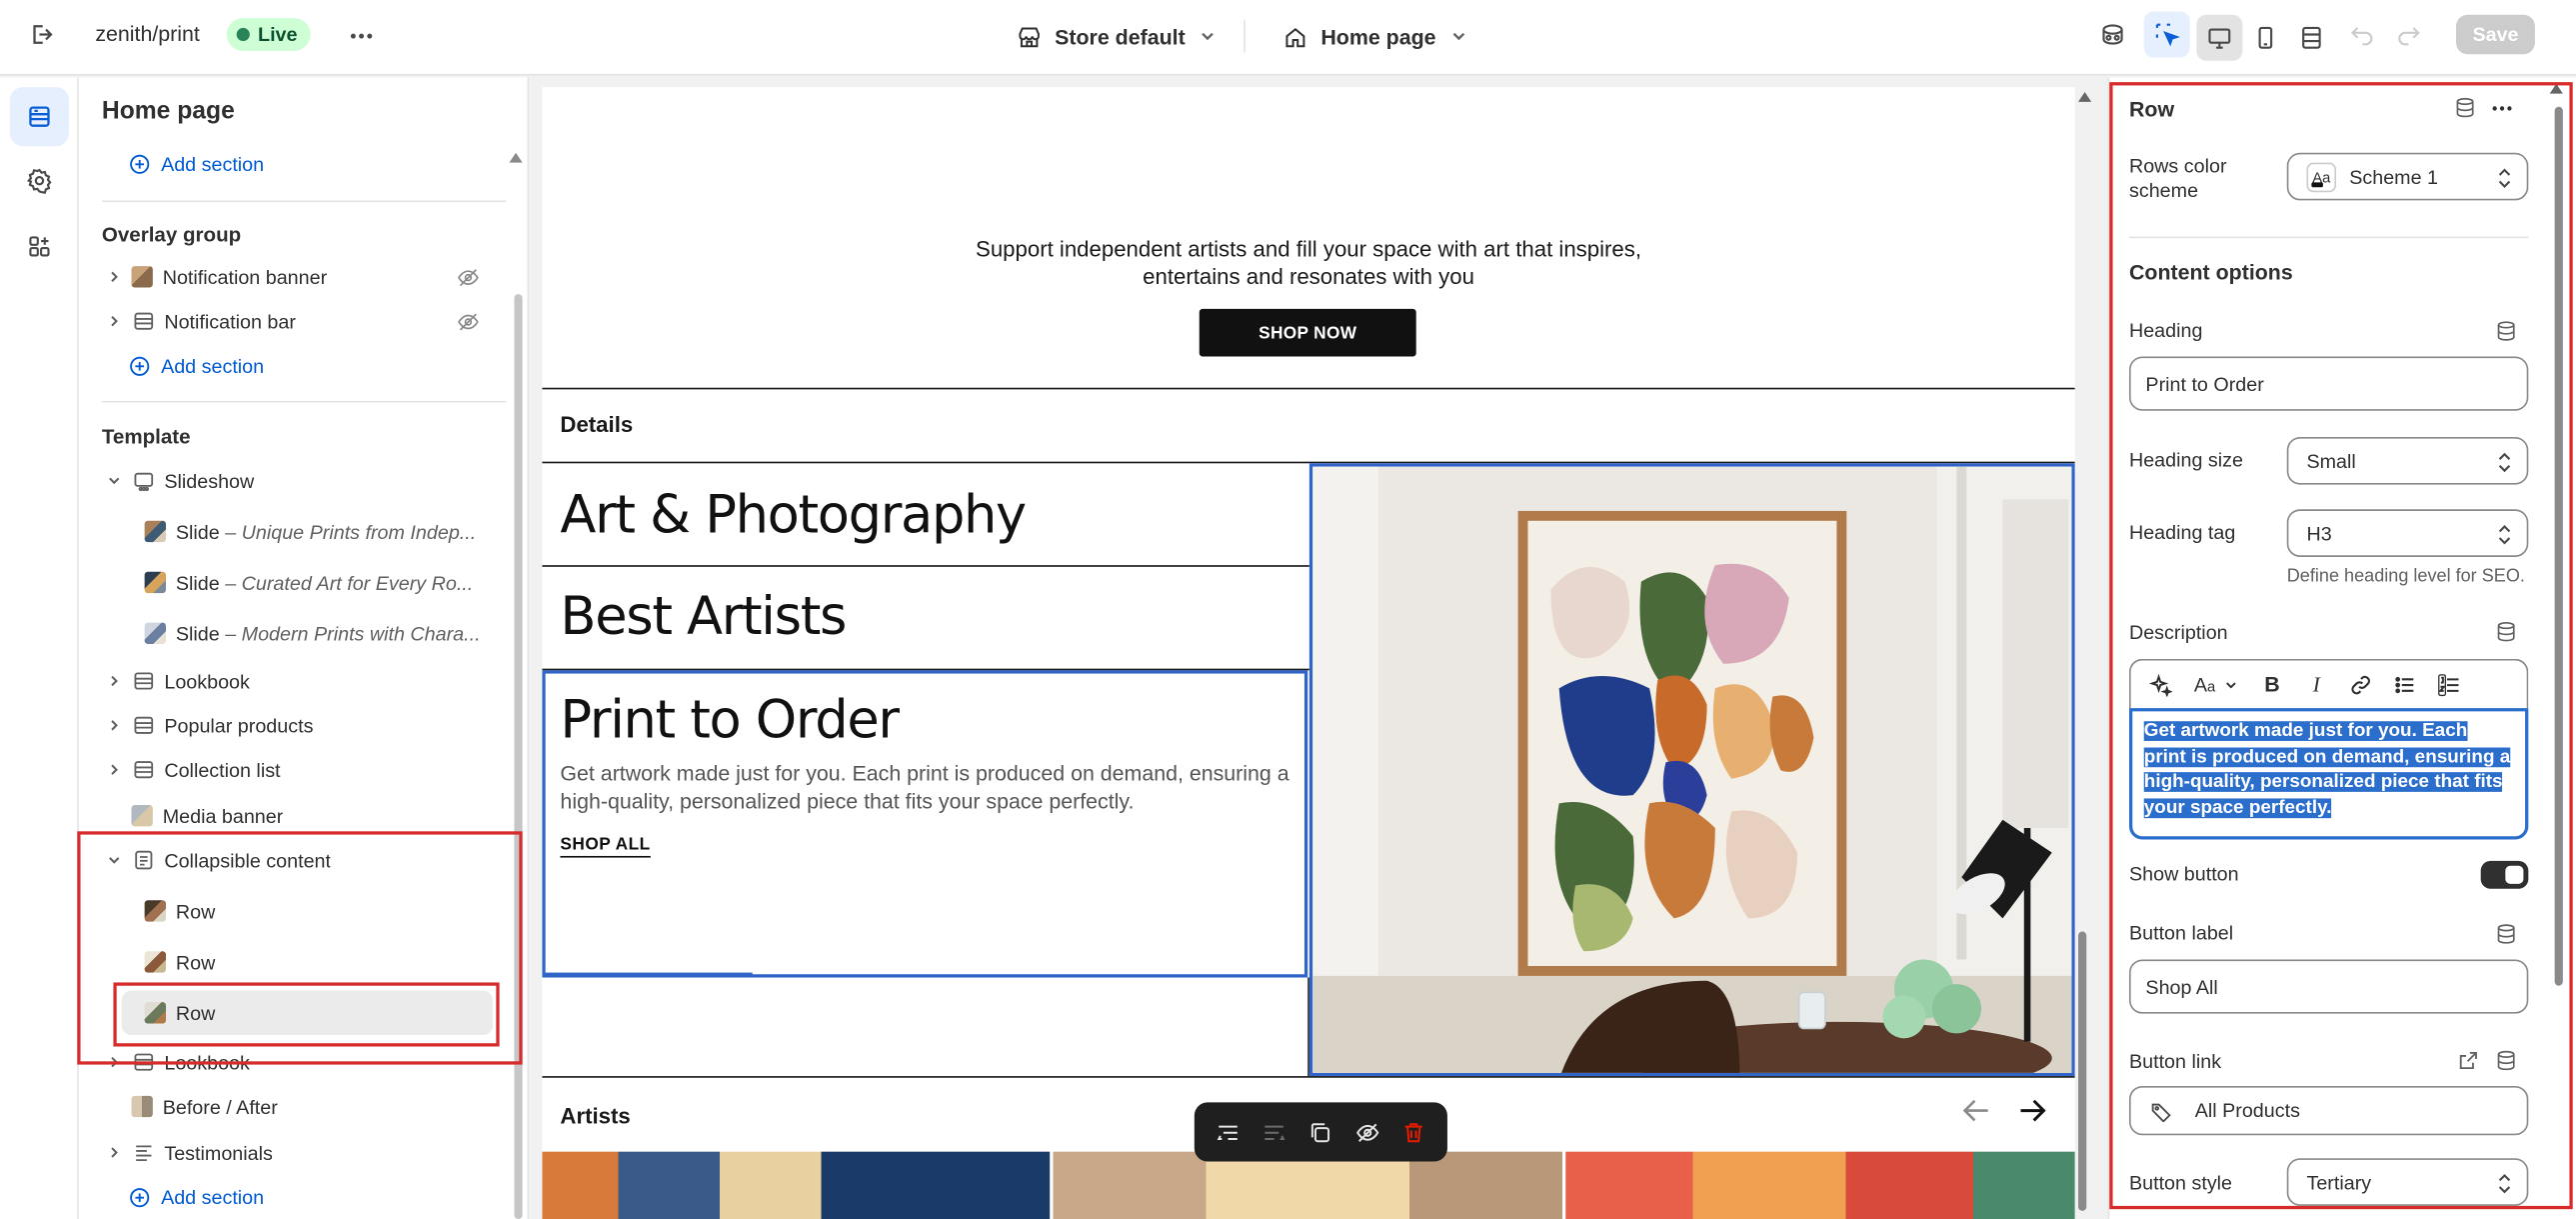  Describe the element at coordinates (1245, 36) in the screenshot. I see `topbar-divider` at that location.